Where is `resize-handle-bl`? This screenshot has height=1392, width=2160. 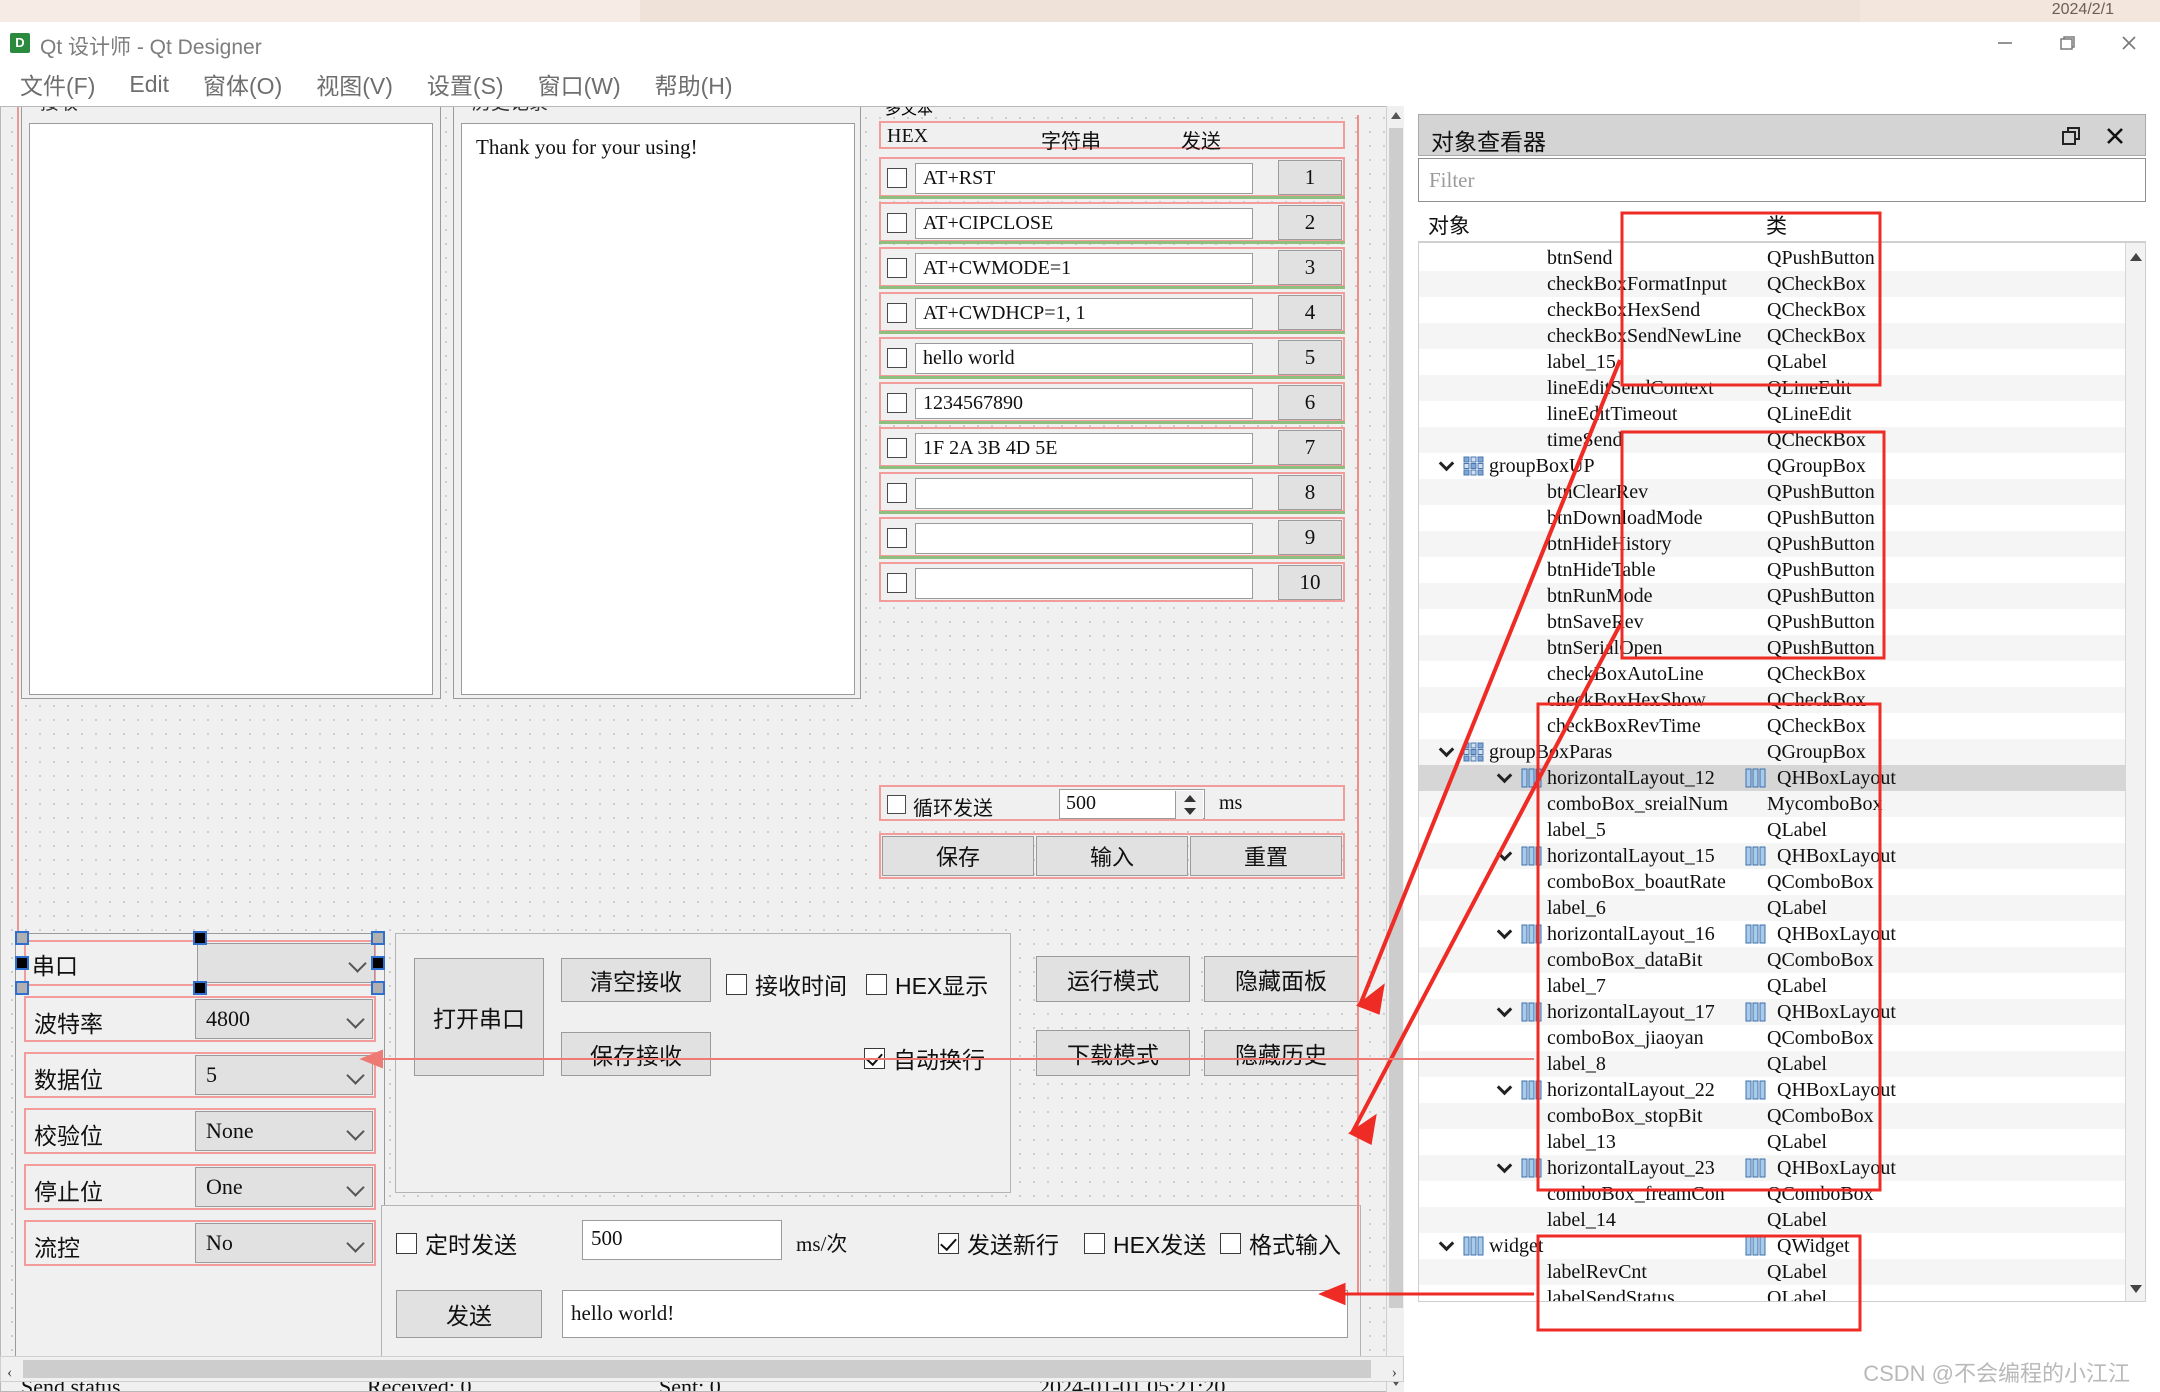
resize-handle-bl is located at coordinates (22, 988).